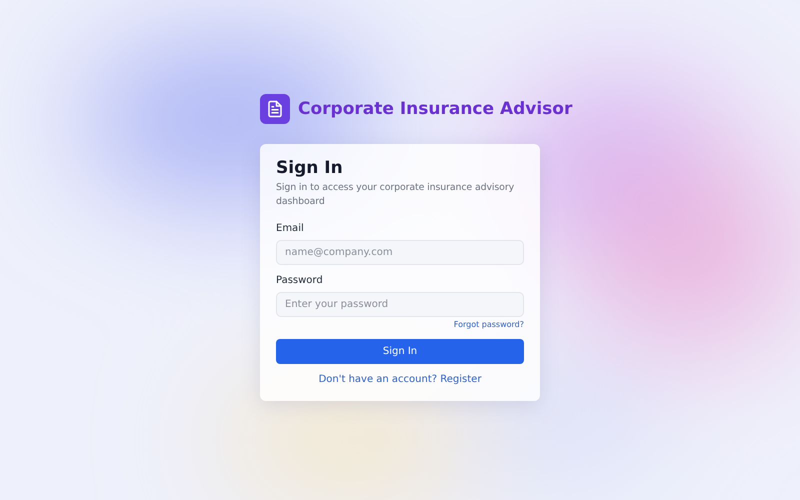 Image resolution: width=800 pixels, height=500 pixels. What do you see at coordinates (400, 252) in the screenshot?
I see `email-field: name@company.com` at bounding box center [400, 252].